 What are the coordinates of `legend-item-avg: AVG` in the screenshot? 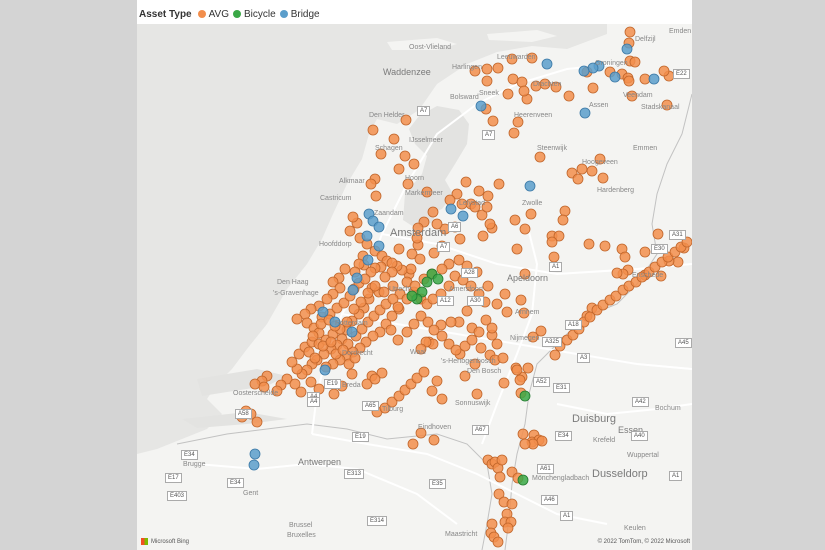 It's located at (213, 14).